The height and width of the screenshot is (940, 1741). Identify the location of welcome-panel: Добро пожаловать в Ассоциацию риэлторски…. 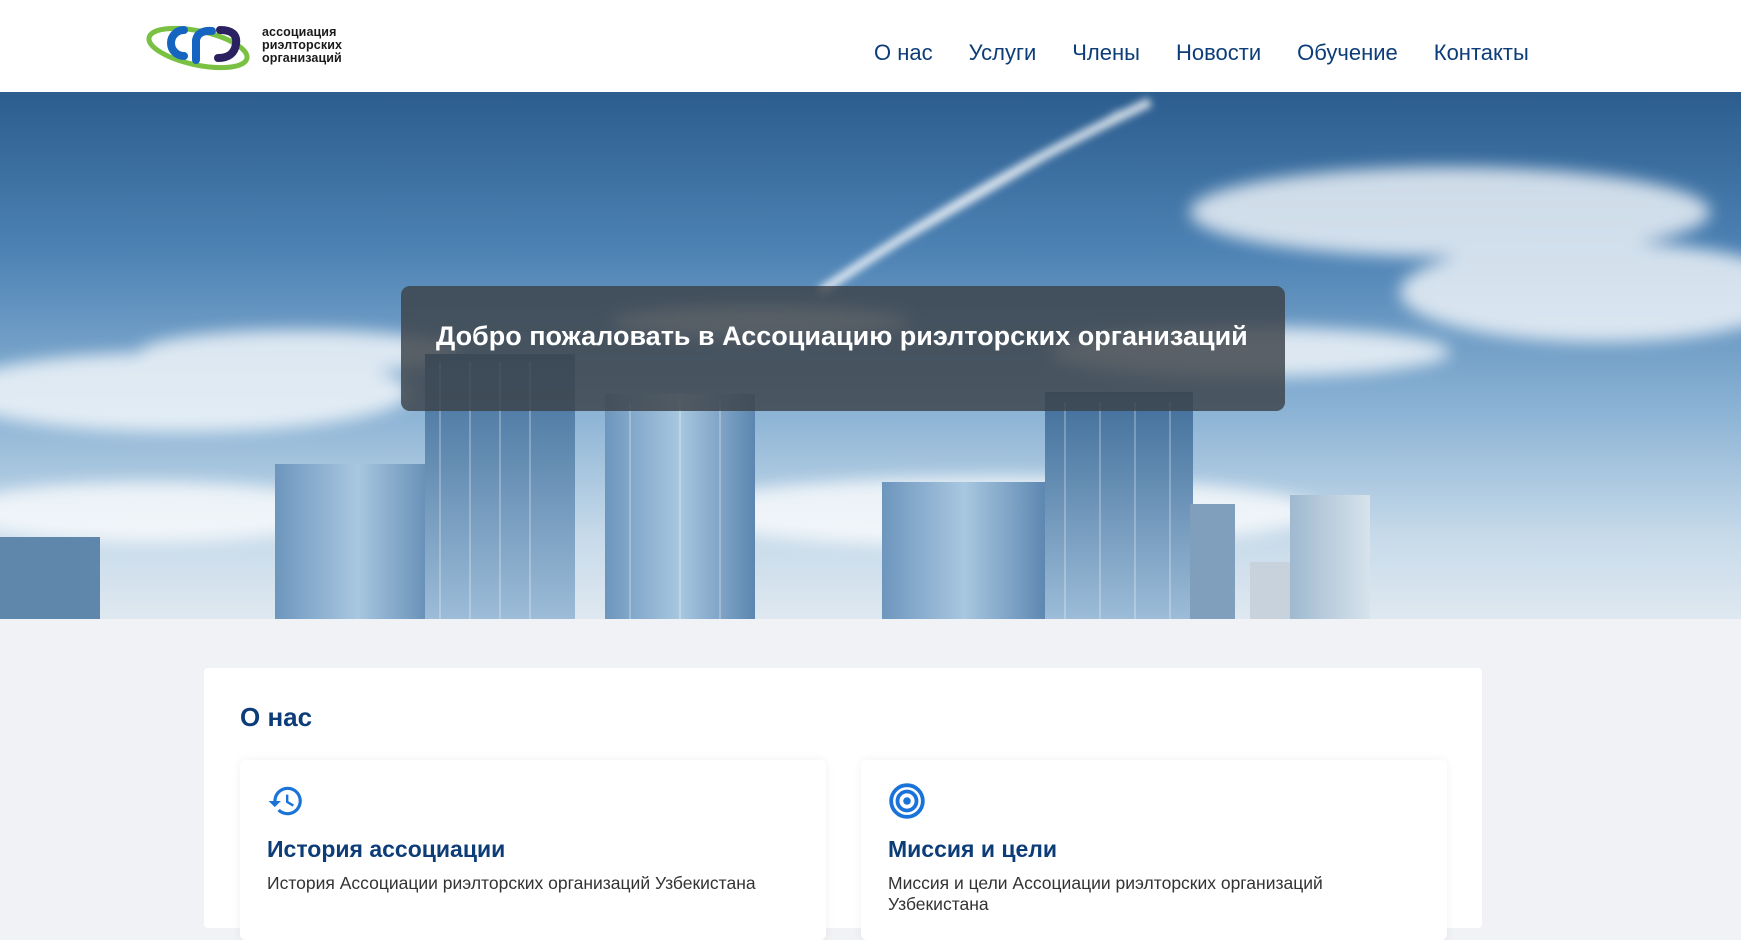
(843, 348).